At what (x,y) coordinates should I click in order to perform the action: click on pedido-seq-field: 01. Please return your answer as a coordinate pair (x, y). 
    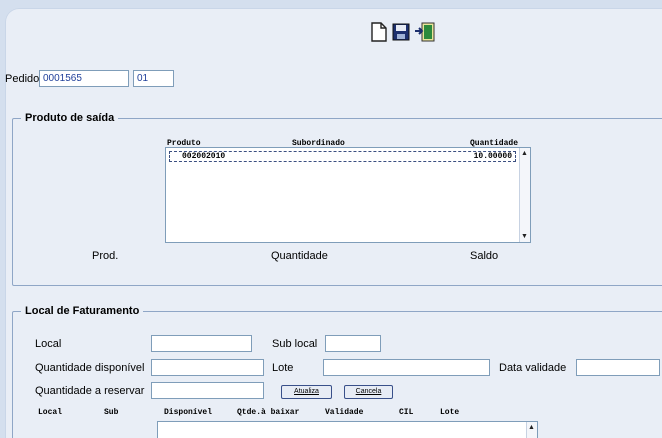
    Looking at the image, I should click on (153, 78).